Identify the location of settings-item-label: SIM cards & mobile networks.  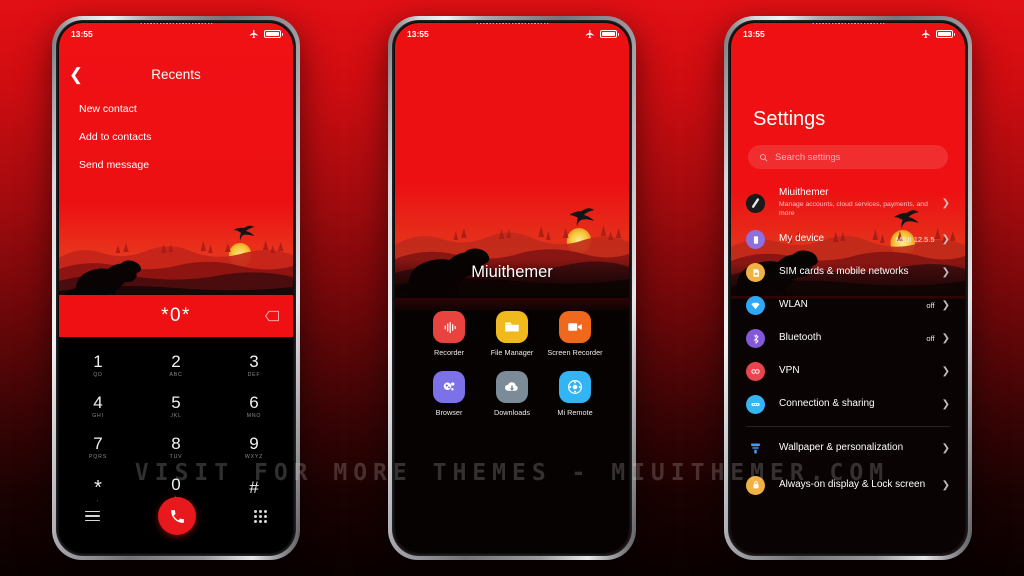
(844, 272).